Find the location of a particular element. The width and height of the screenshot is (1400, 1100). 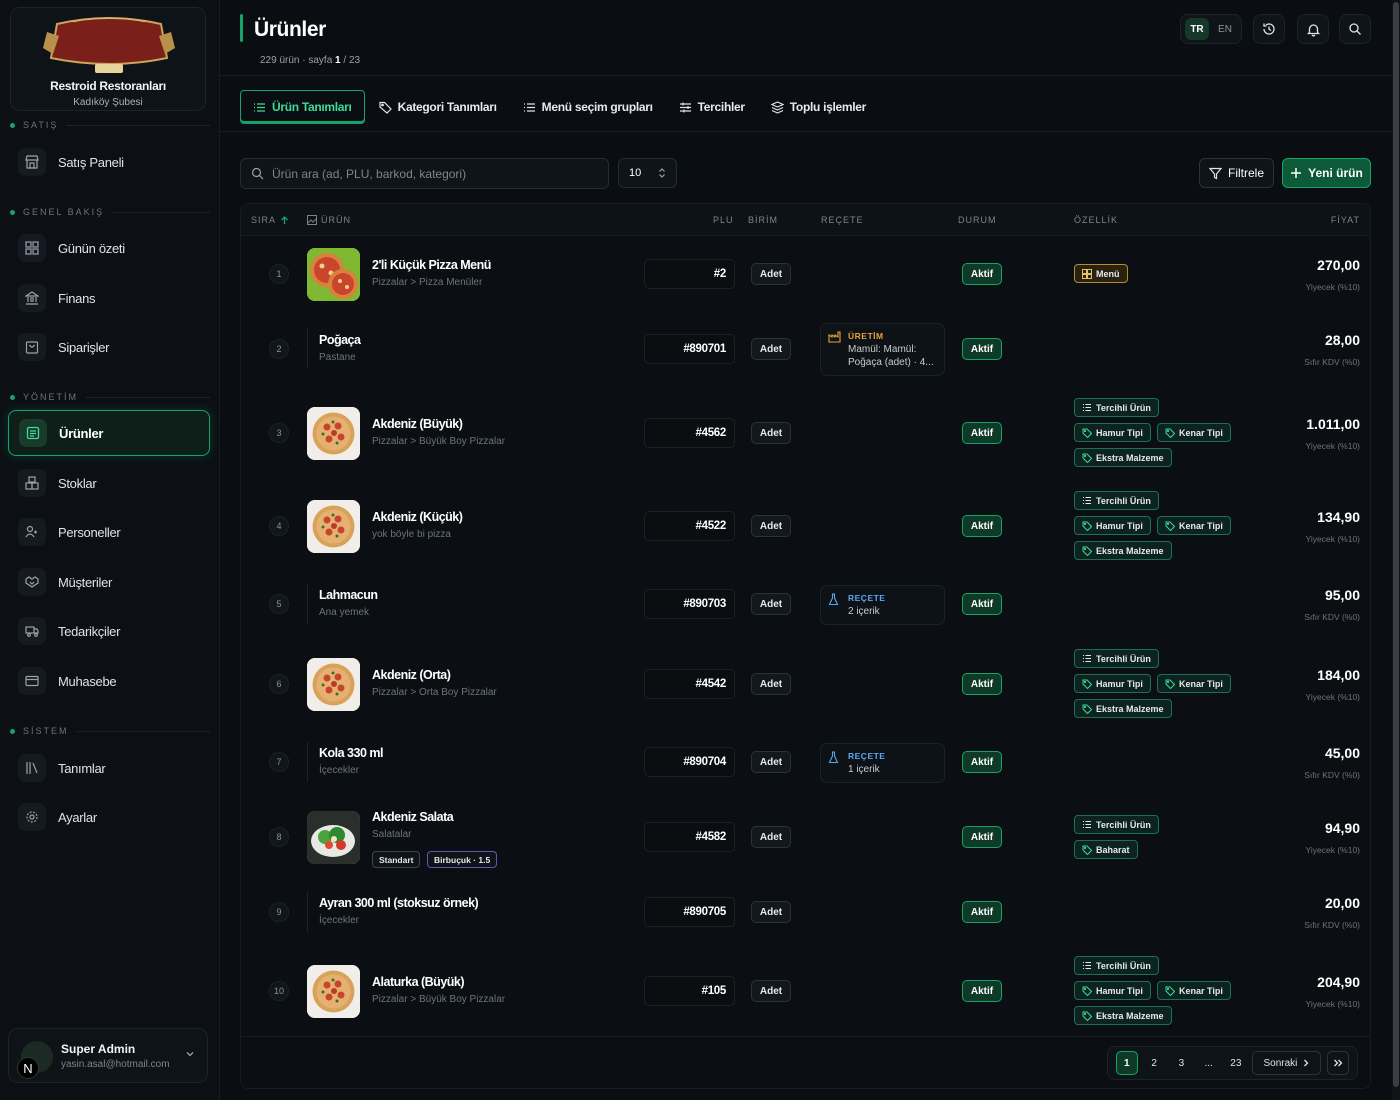

variant-chip: Standart is located at coordinates (396, 859).